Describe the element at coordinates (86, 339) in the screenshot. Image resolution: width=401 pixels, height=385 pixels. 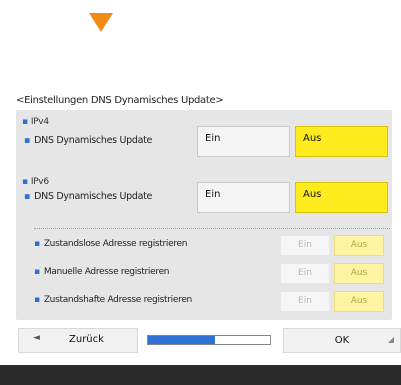
I see `back-button-label: Zurück` at that location.